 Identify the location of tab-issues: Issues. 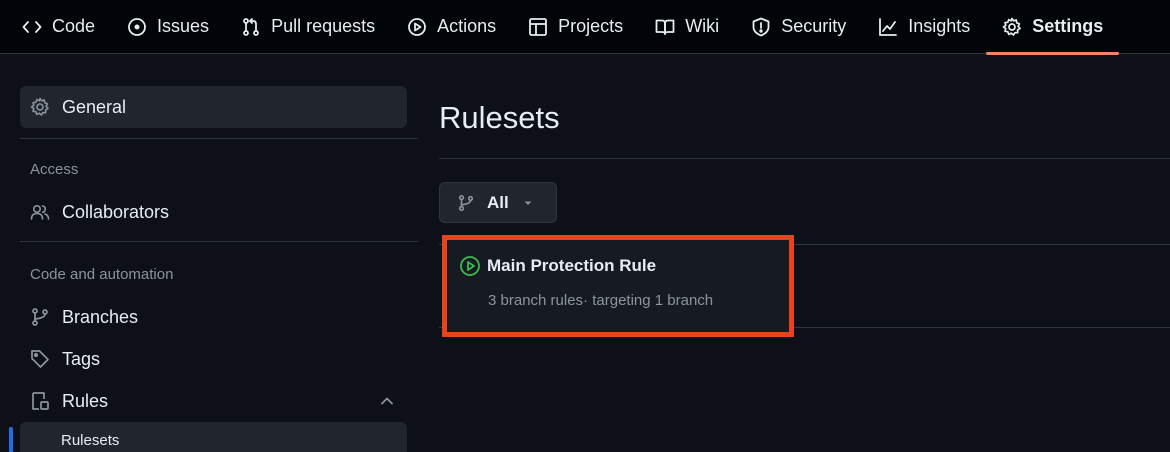
(168, 27).